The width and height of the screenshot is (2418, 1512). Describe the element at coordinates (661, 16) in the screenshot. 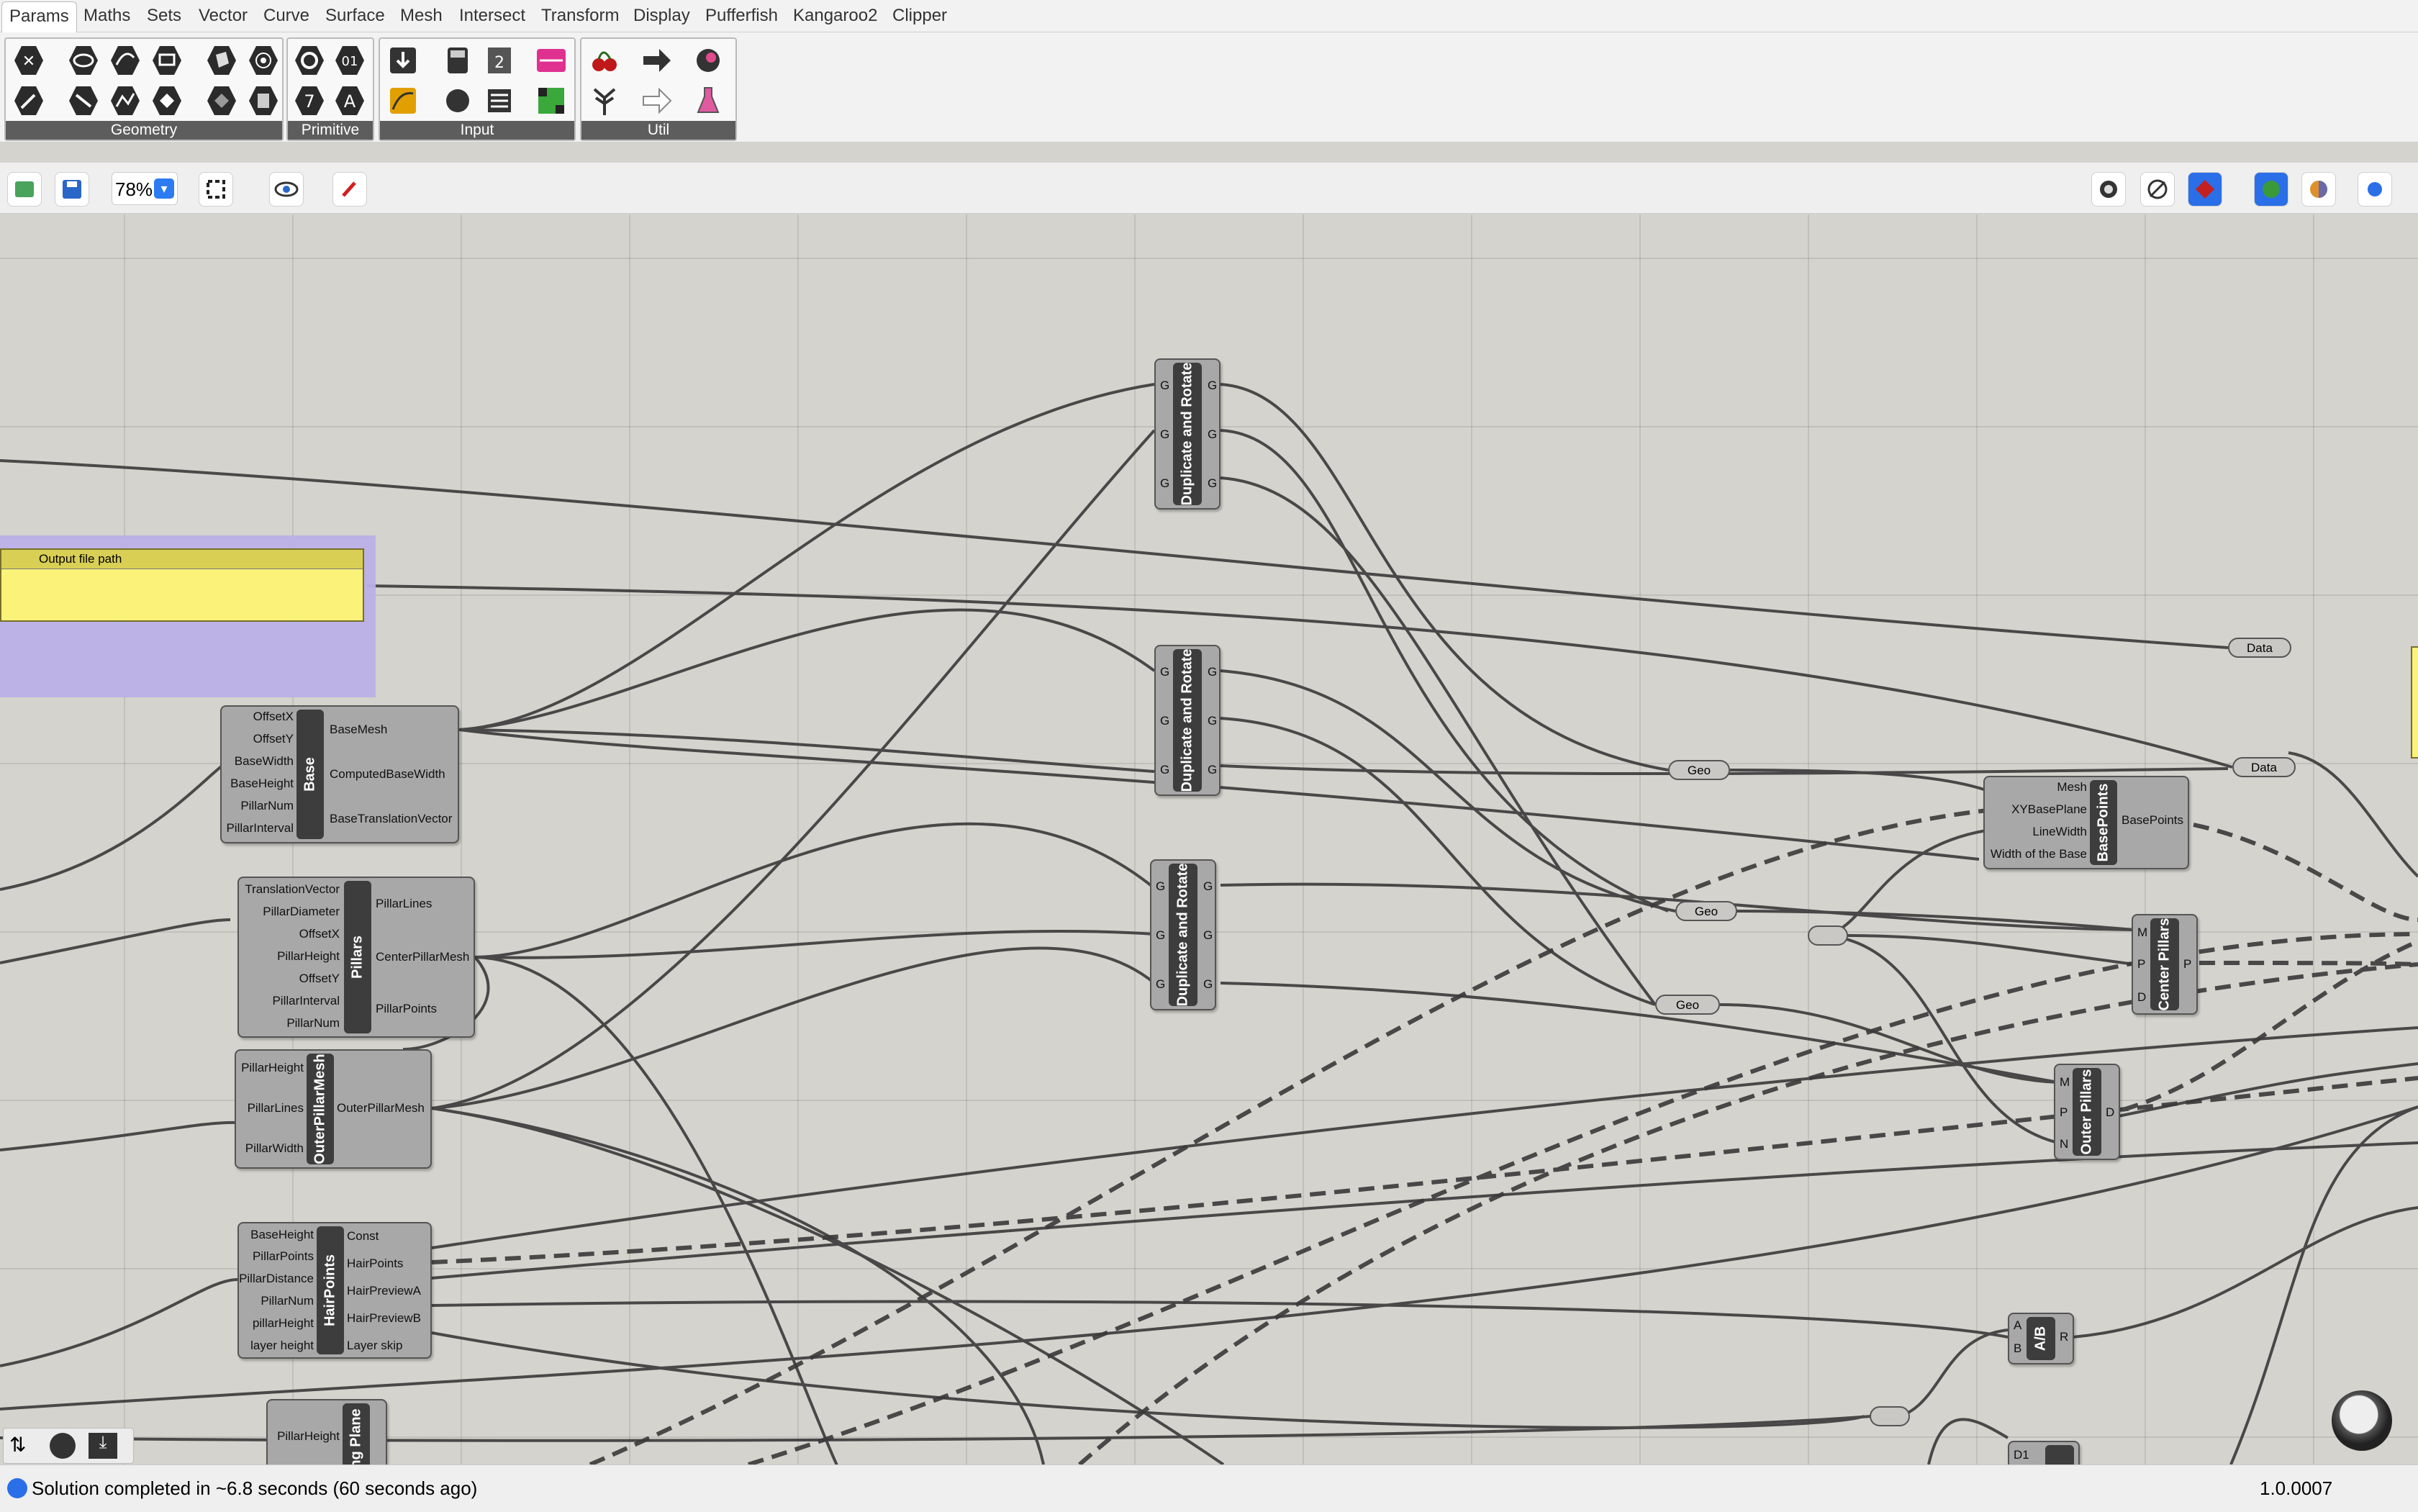

I see `tab-display: Display` at that location.